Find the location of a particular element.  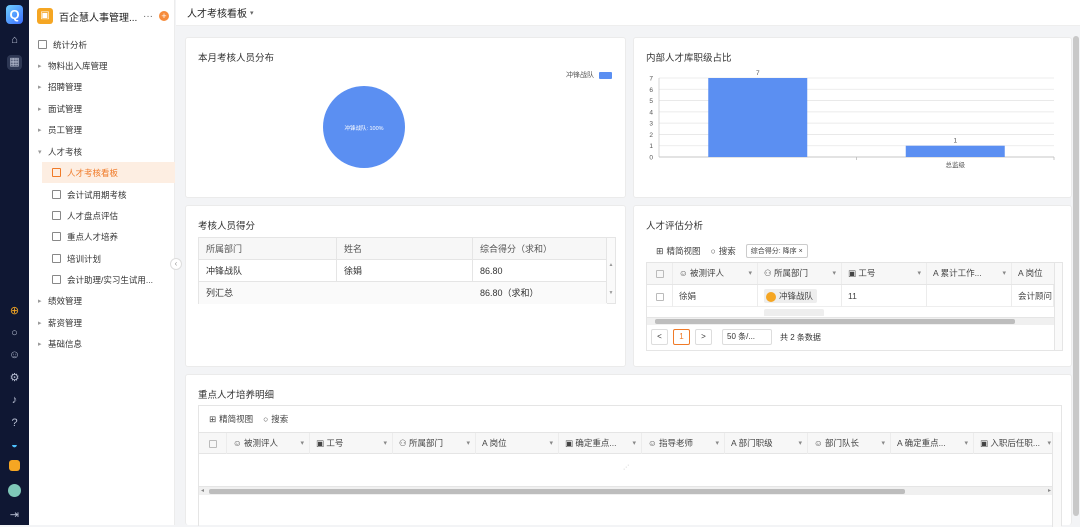

sidebar-item: 重点人才培养 is located at coordinates (102, 236).